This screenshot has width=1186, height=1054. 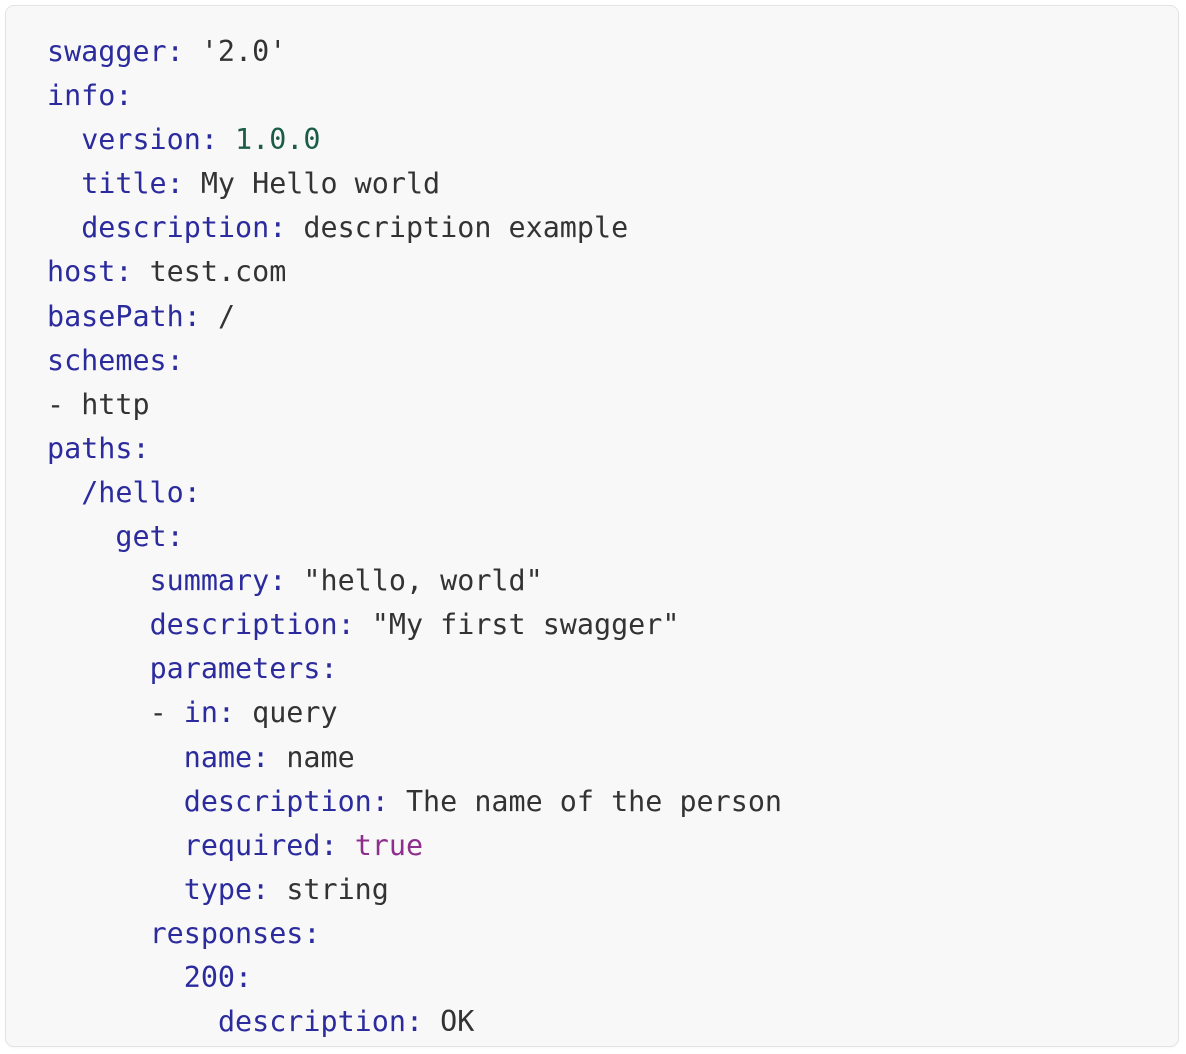 What do you see at coordinates (594, 801) in the screenshot?
I see `code-token-plain: The name of the person` at bounding box center [594, 801].